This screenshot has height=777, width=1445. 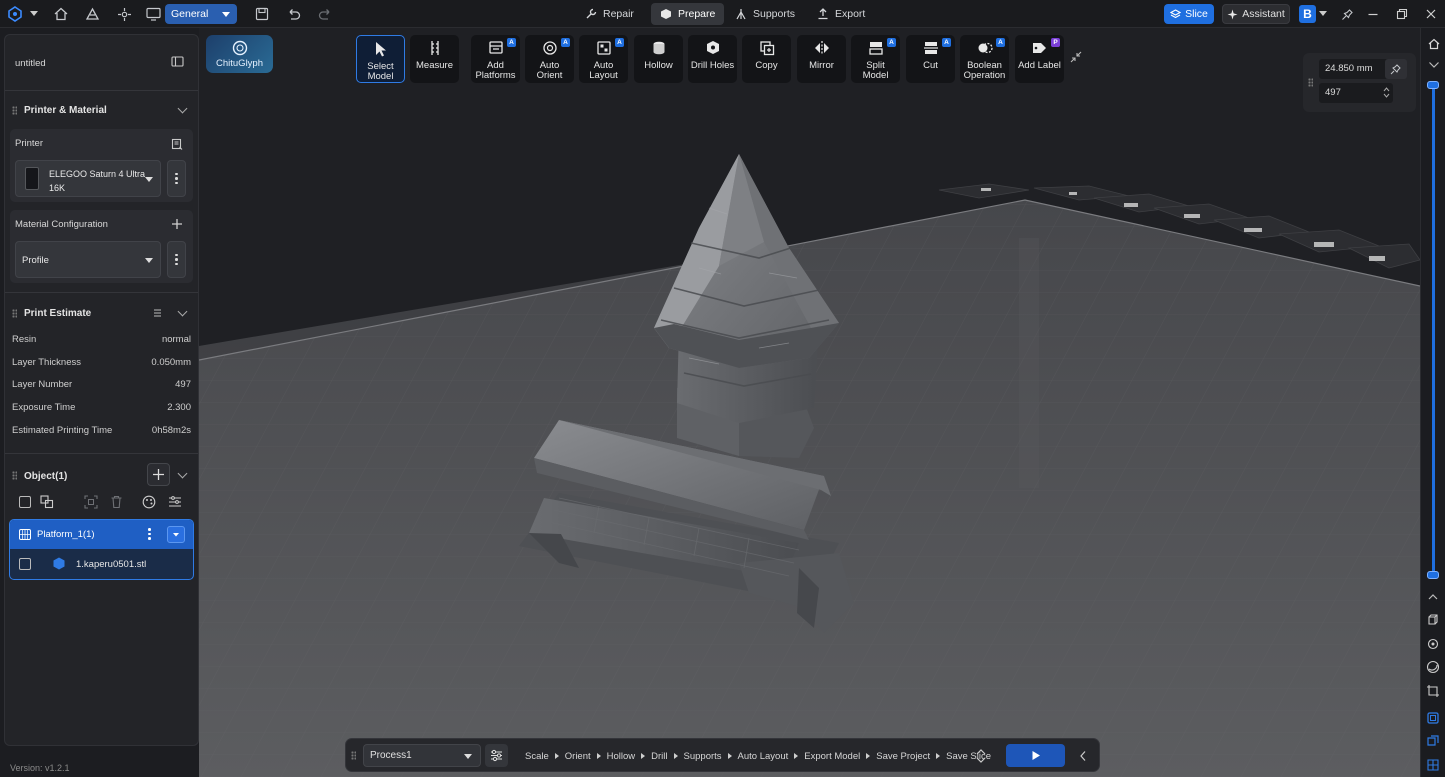 What do you see at coordinates (1039, 59) in the screenshot?
I see `tool-label: Add Label P` at bounding box center [1039, 59].